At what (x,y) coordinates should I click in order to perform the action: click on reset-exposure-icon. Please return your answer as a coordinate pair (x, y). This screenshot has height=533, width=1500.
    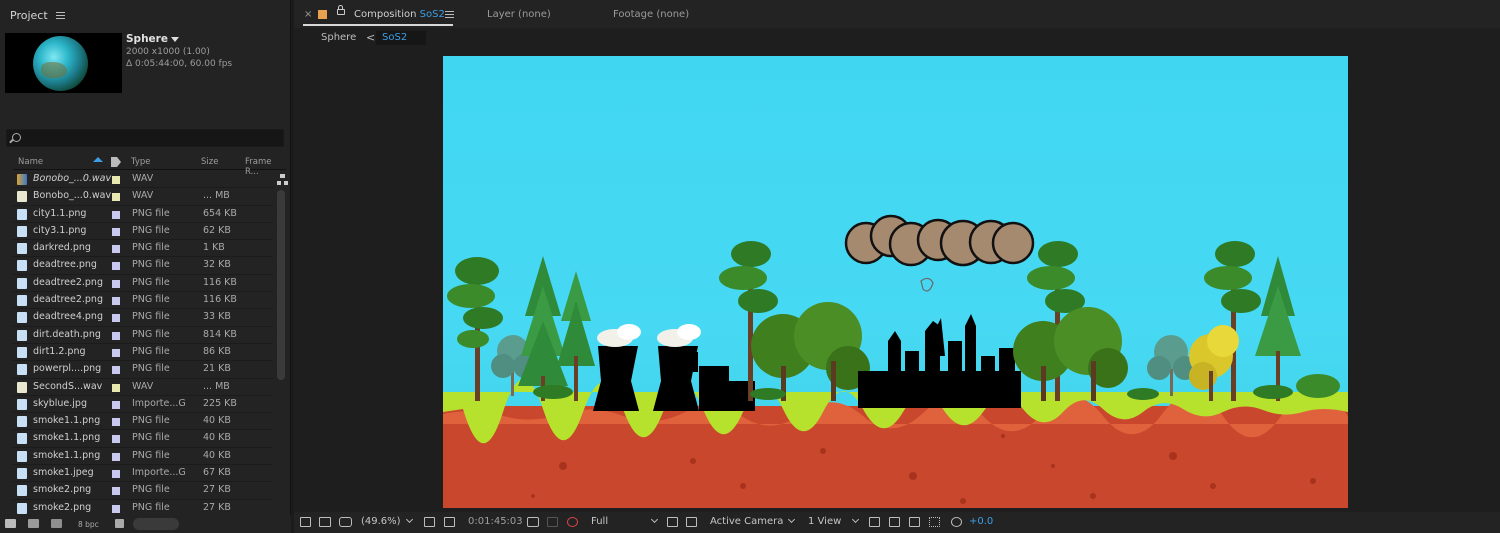
    Looking at the image, I should click on (956, 522).